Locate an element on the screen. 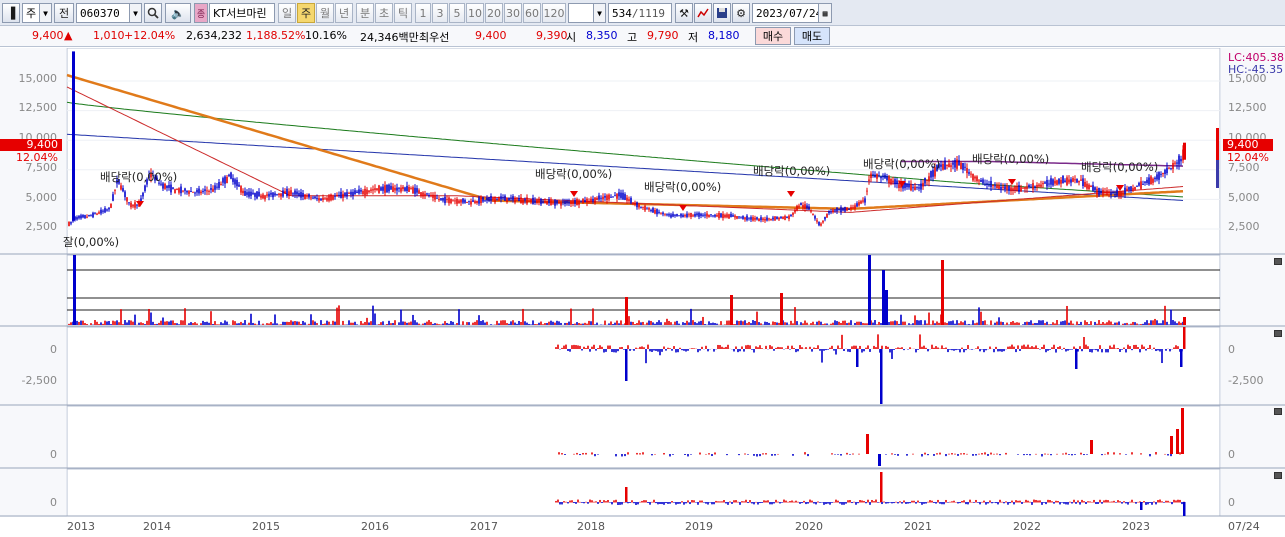 Image resolution: width=1285 pixels, height=537 pixels. interval-10: 10 is located at coordinates (475, 13).